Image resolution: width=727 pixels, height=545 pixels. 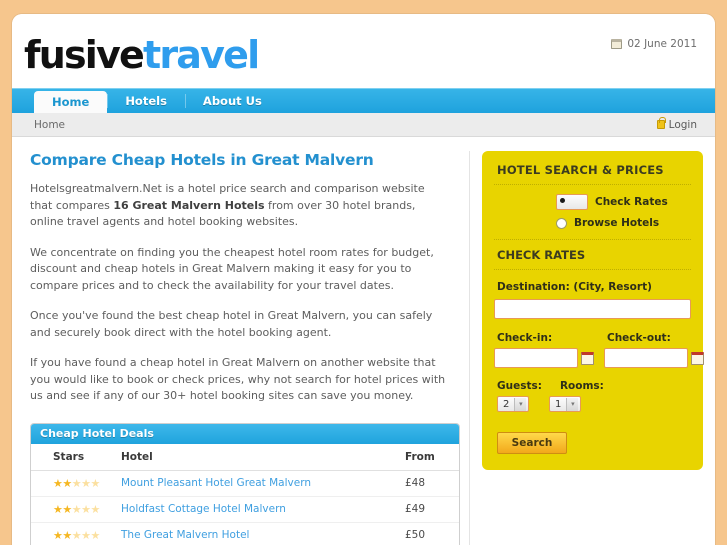 I want to click on radio-browse-hotels-label: Browse Hotels, so click(x=617, y=223).